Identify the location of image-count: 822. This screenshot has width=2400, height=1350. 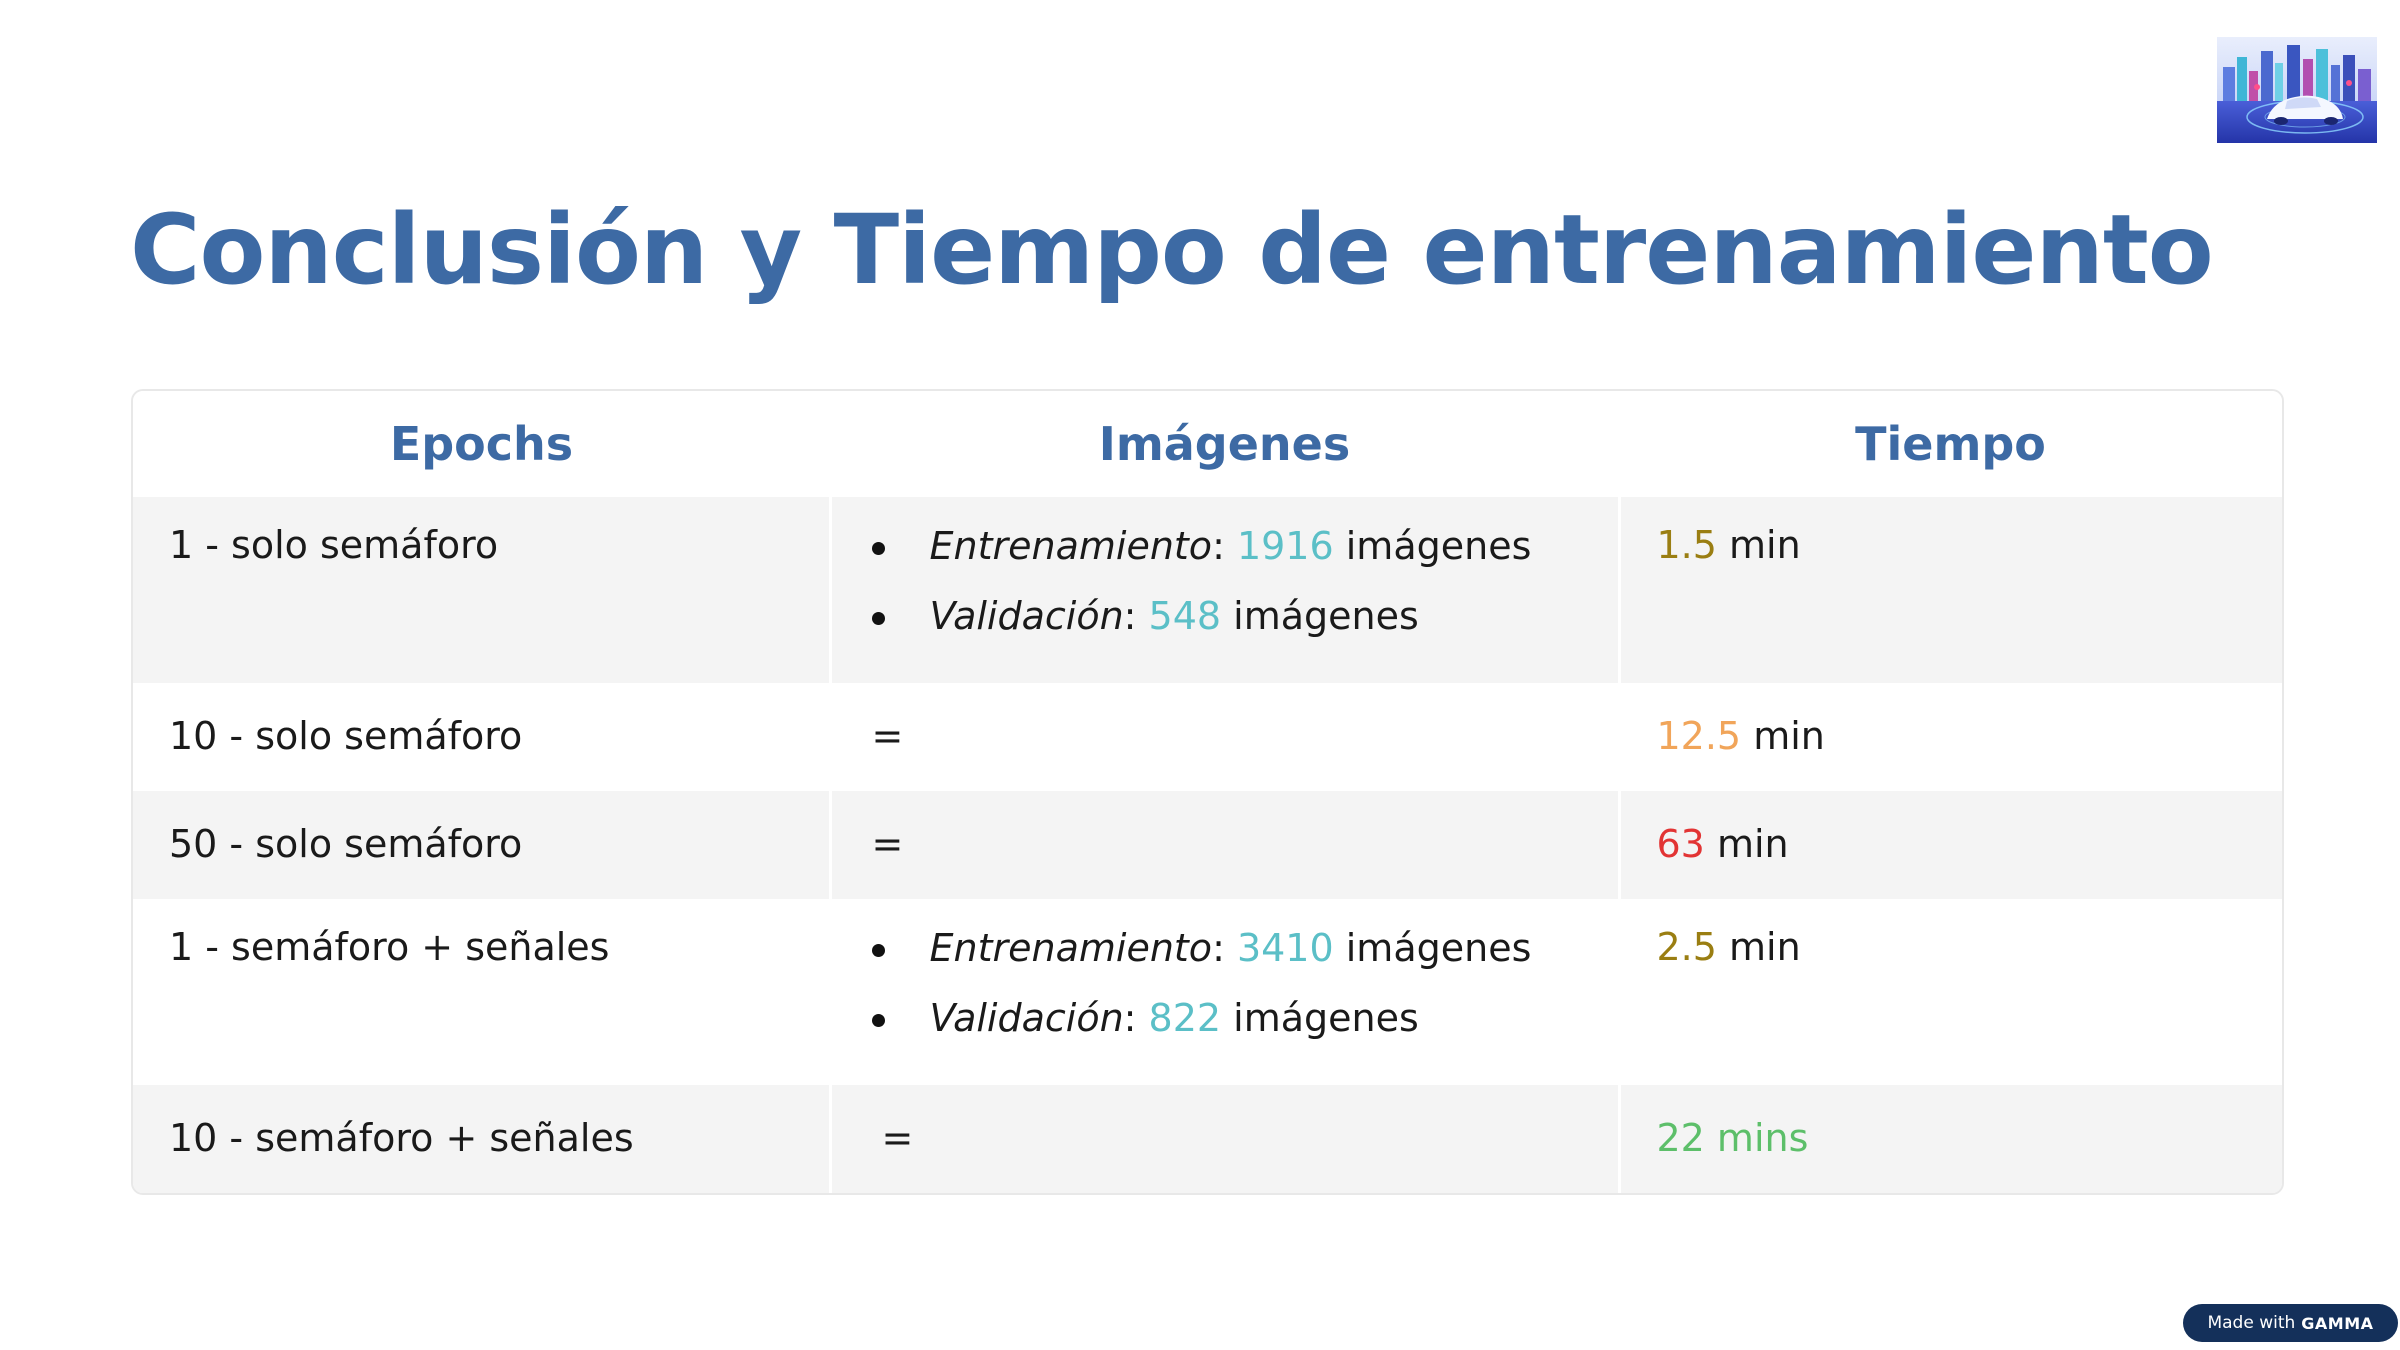
(1185, 1018).